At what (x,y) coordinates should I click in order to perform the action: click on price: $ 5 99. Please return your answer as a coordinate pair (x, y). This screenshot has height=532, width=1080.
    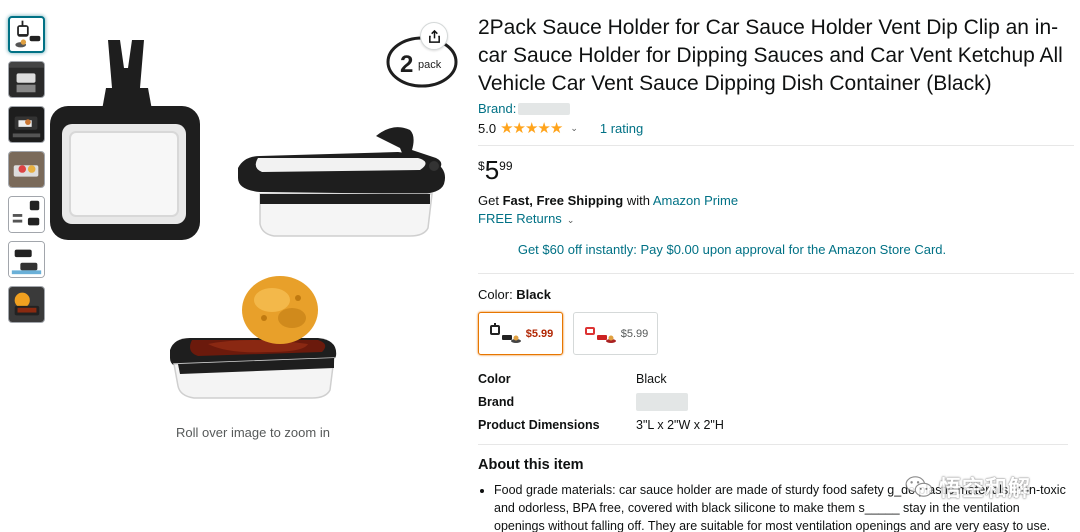
    Looking at the image, I should click on (776, 171).